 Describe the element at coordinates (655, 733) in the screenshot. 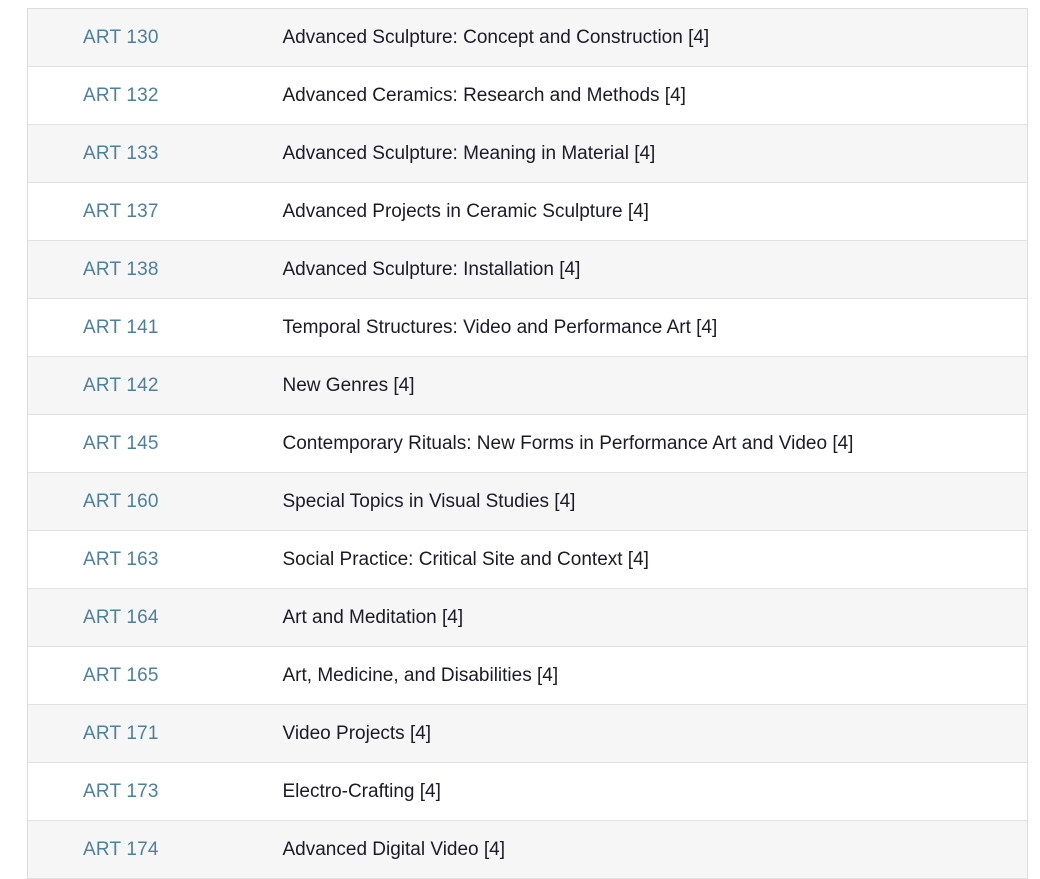

I see `course-title-cell: Video Projects [4]` at that location.